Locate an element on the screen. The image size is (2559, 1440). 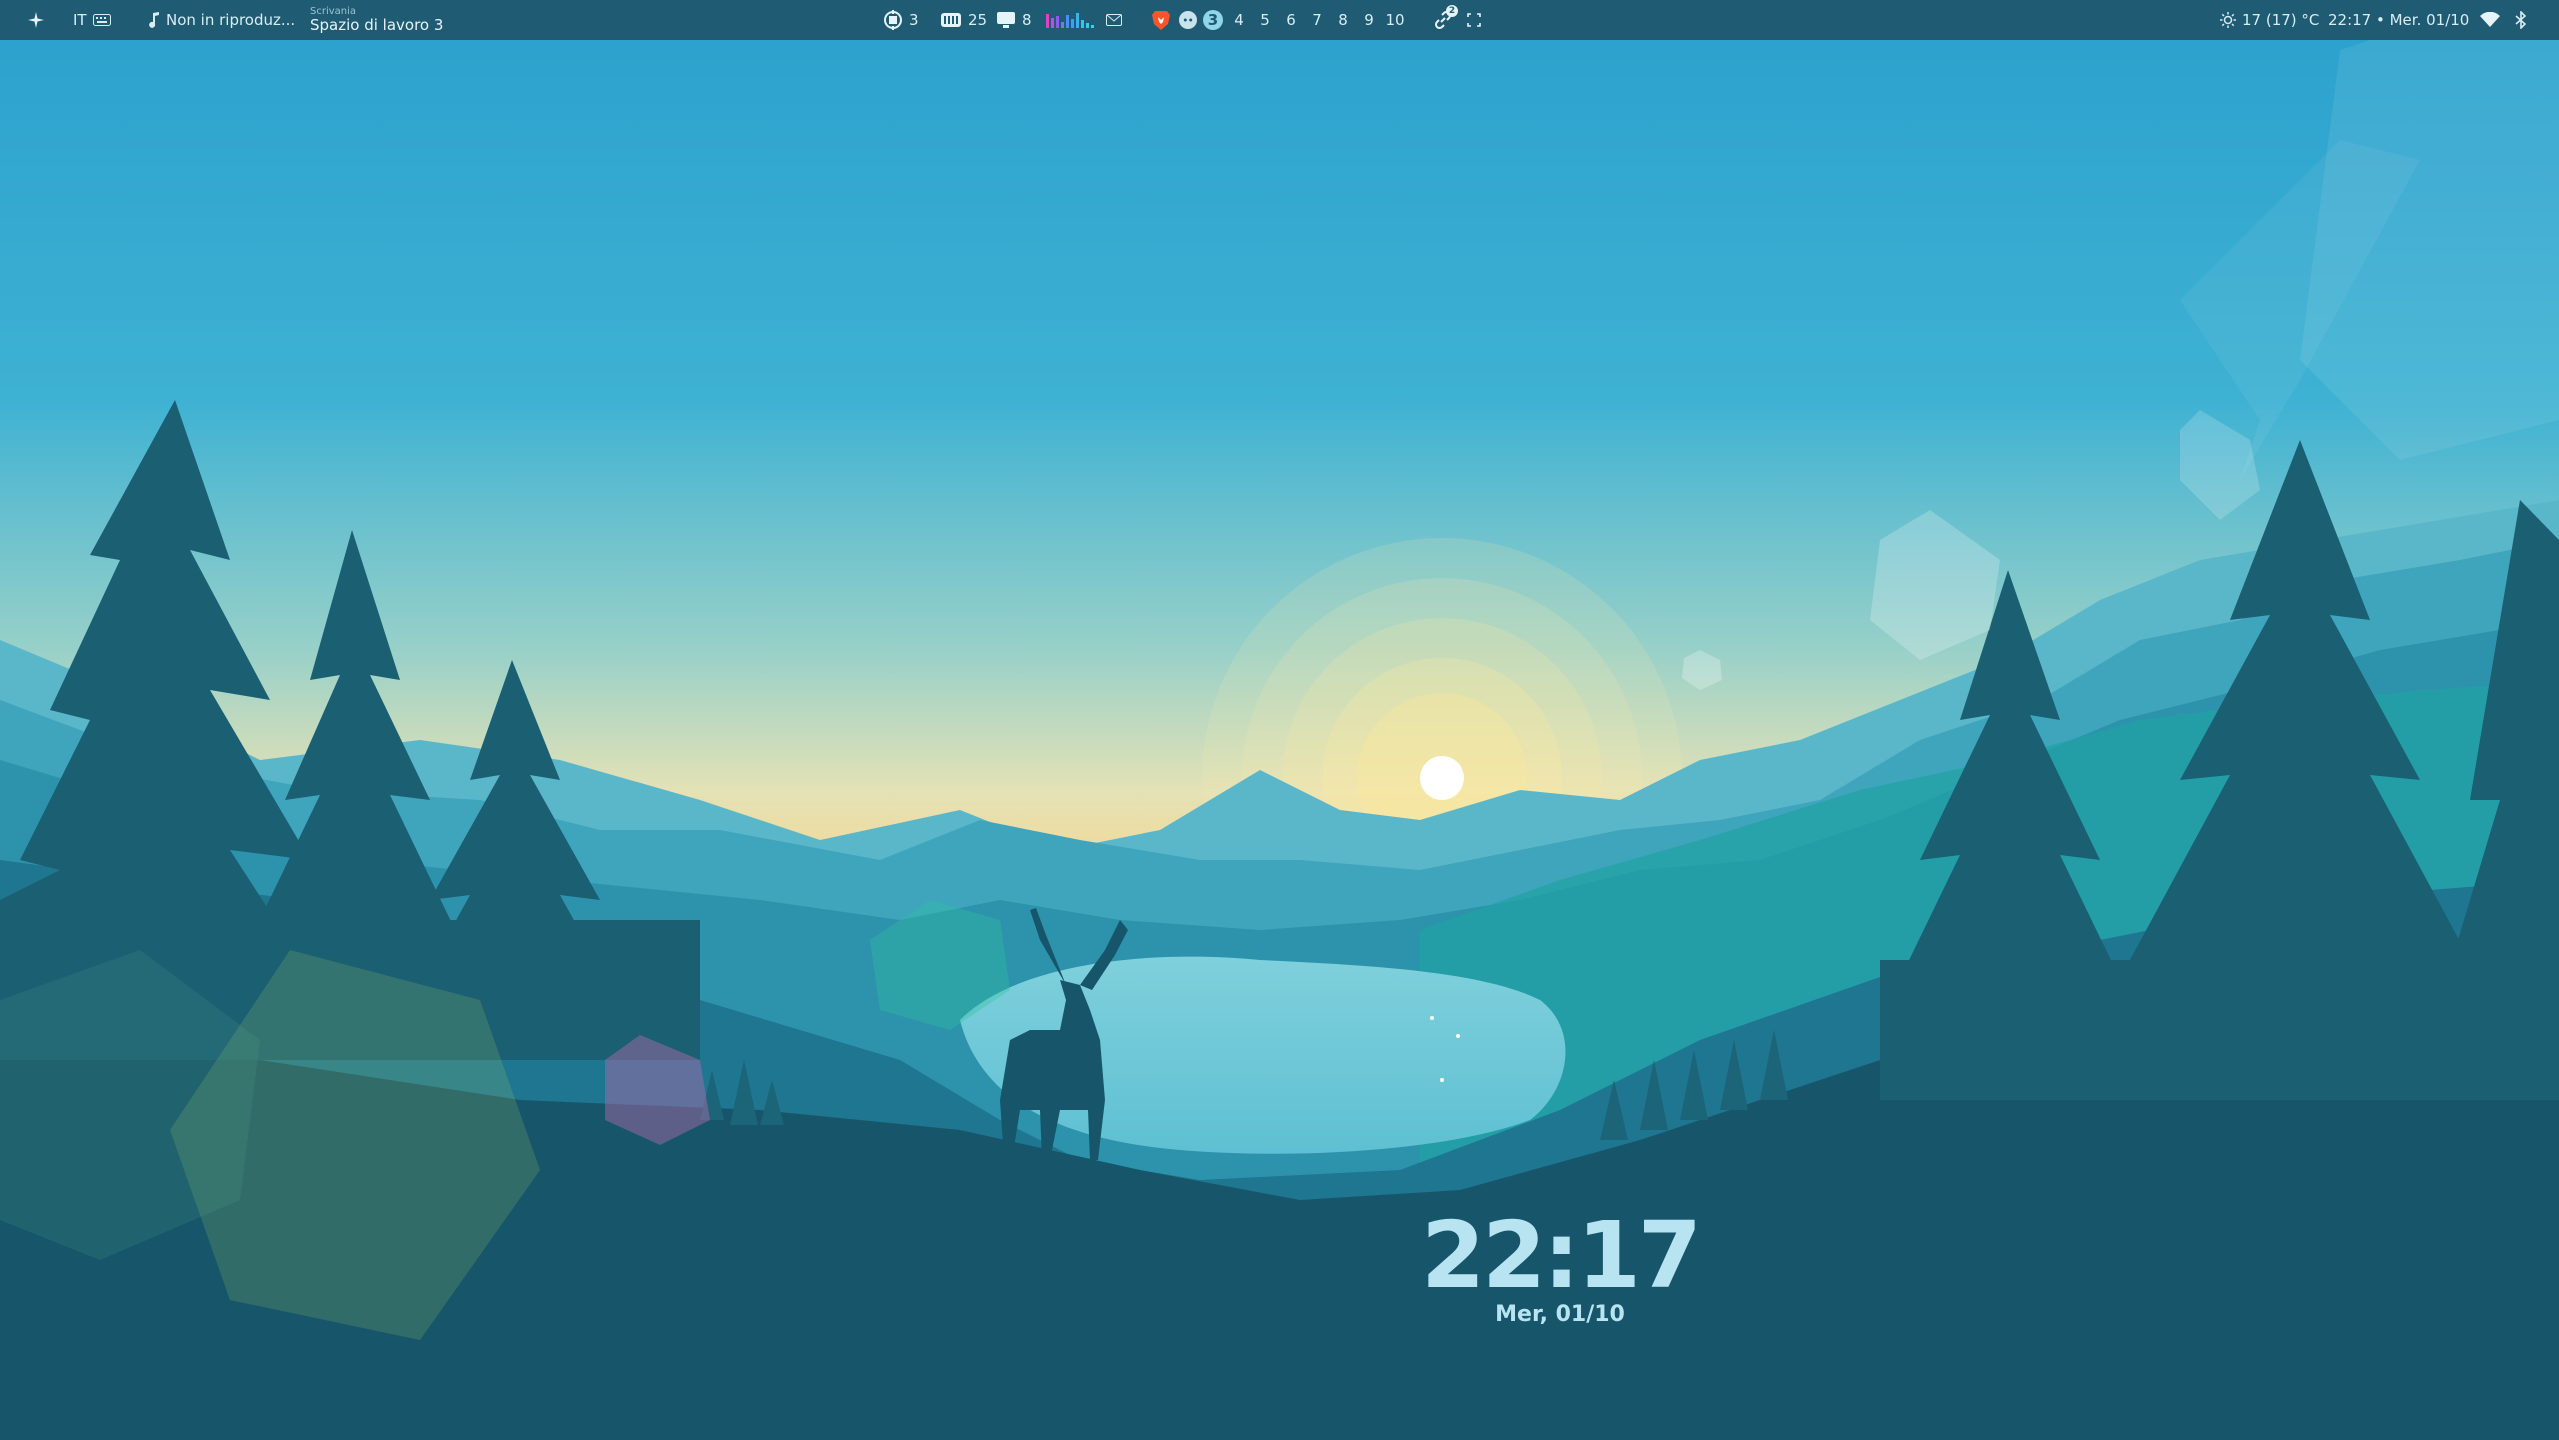
ram-stat: 25 is located at coordinates (963, 20).